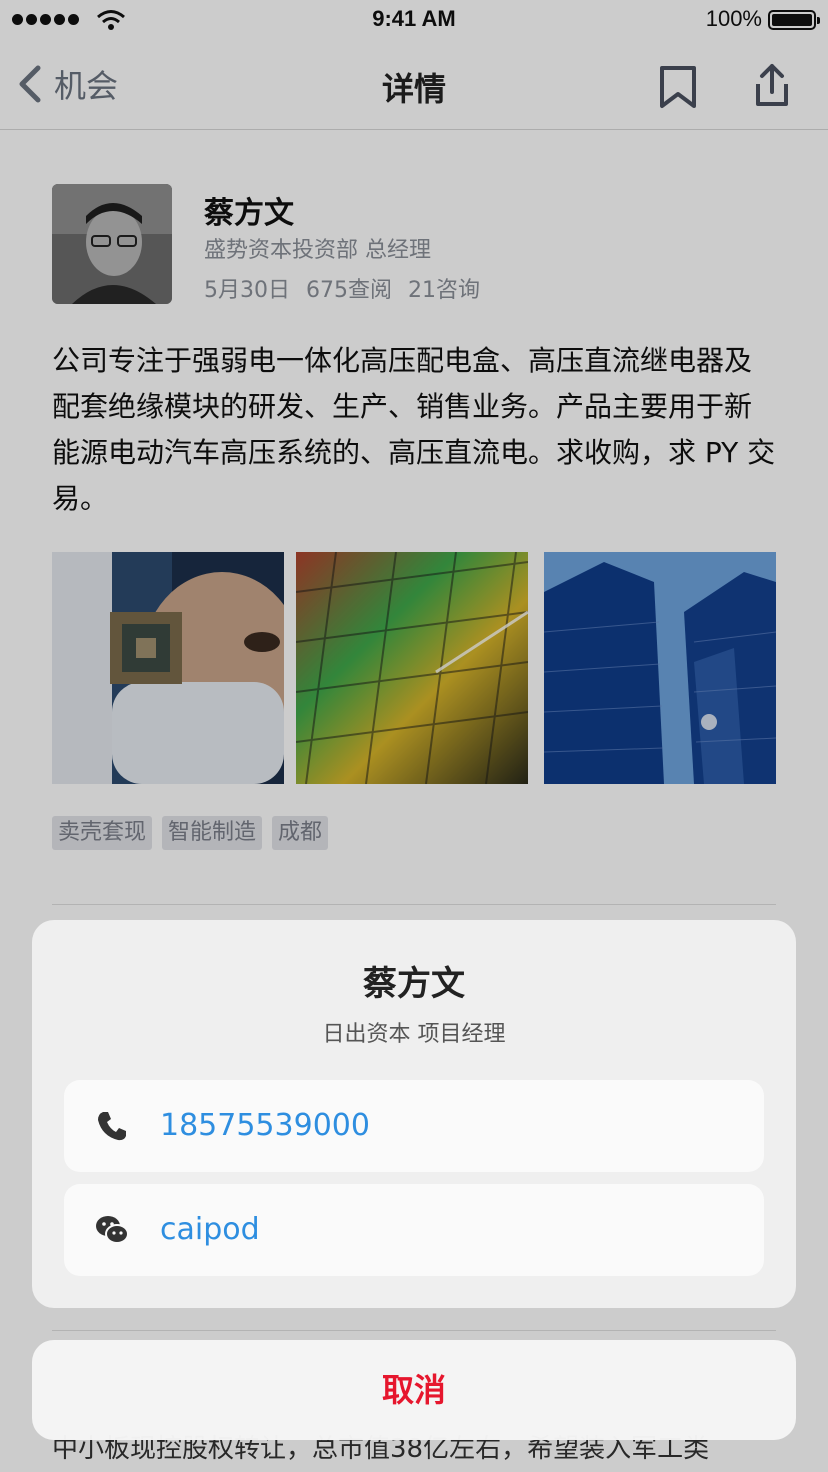 The width and height of the screenshot is (828, 1472). What do you see at coordinates (414, 1126) in the screenshot?
I see `phone-row: 18575539000` at bounding box center [414, 1126].